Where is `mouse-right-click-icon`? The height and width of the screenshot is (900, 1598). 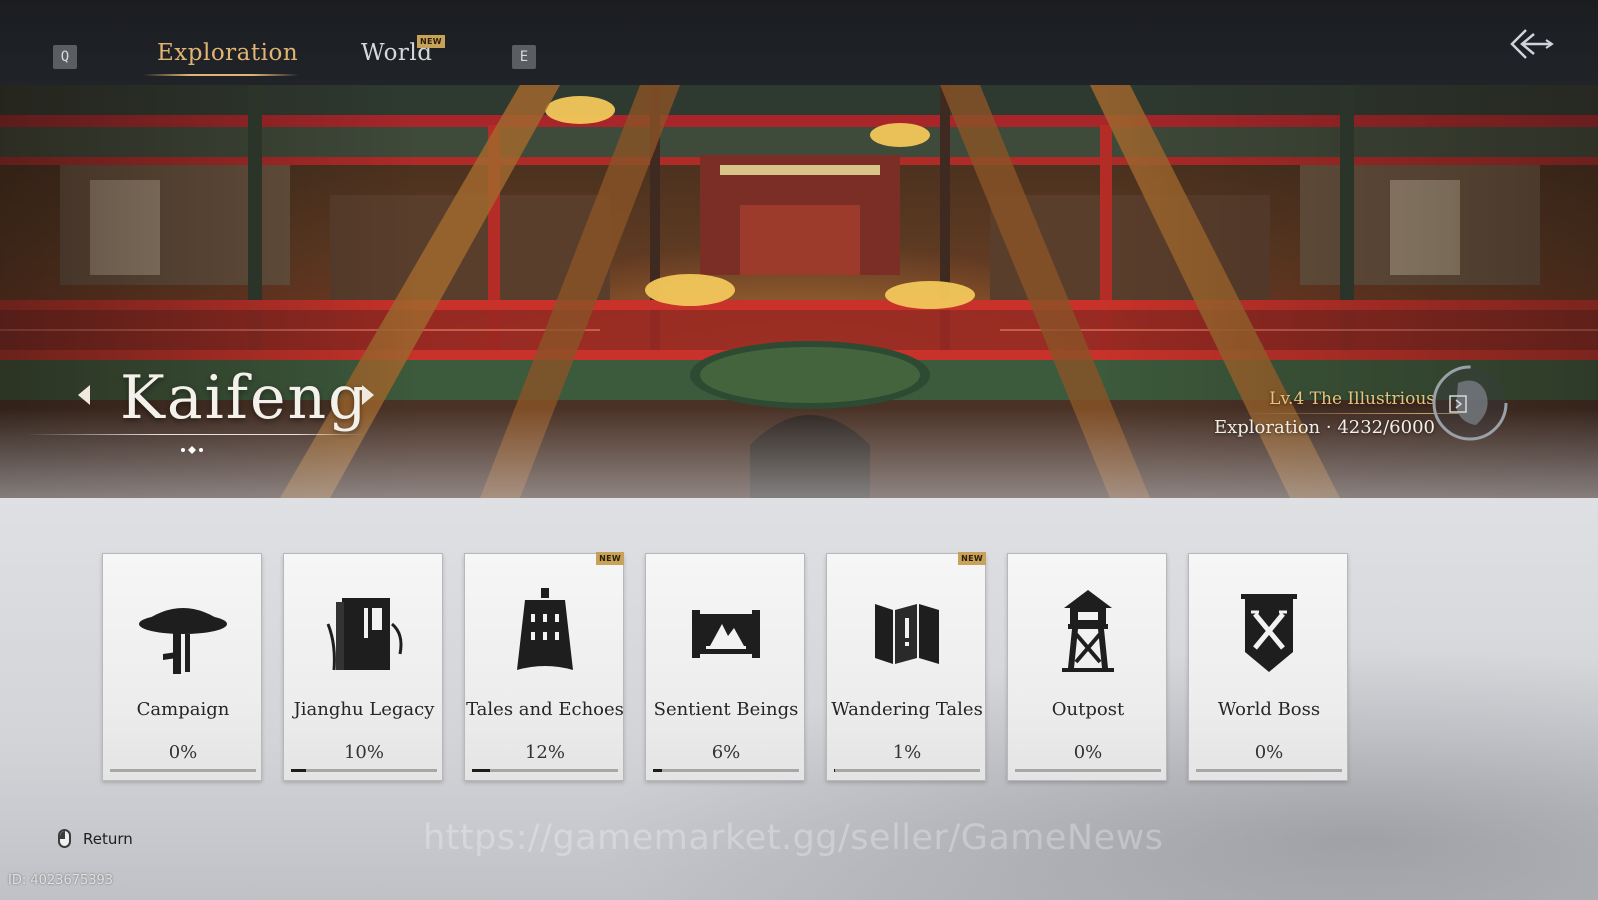
mouse-right-click-icon is located at coordinates (64, 838).